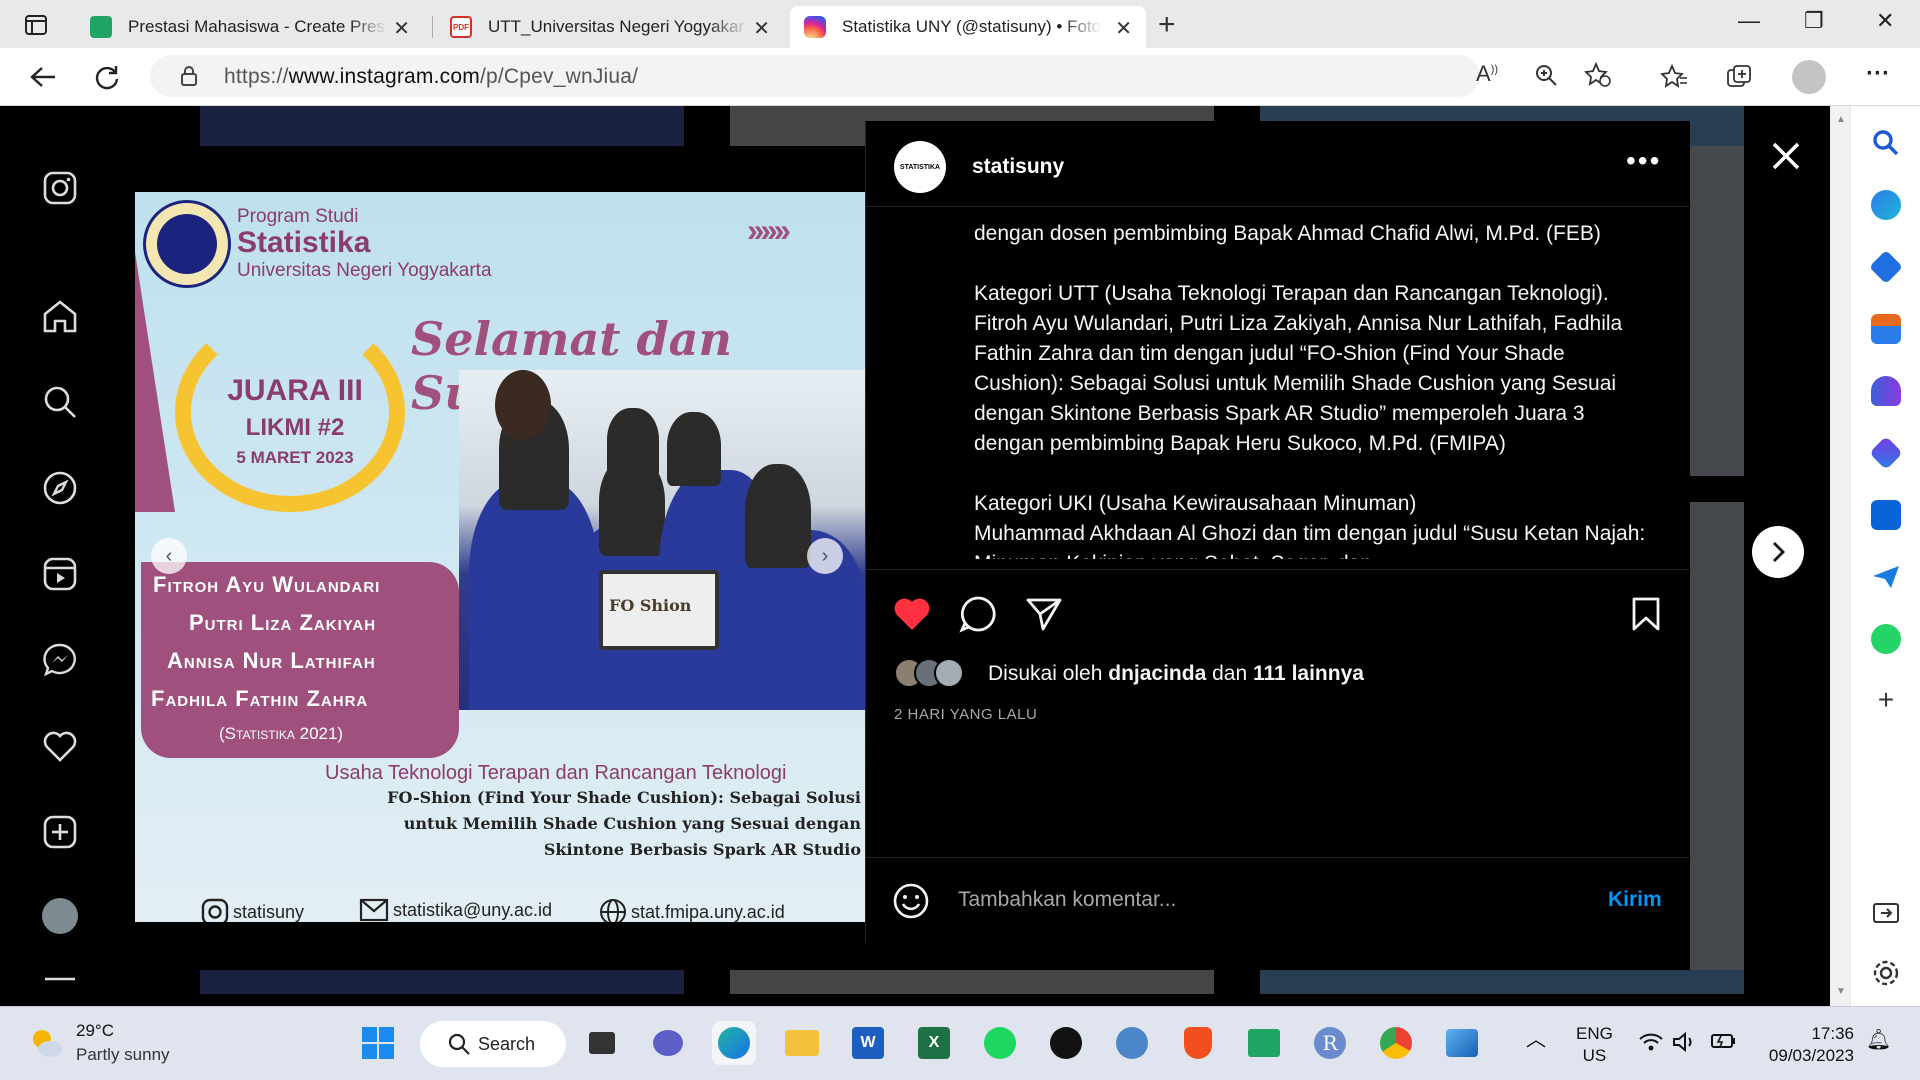  Describe the element at coordinates (1018, 167) in the screenshot. I see `account-username: statisuny` at that location.